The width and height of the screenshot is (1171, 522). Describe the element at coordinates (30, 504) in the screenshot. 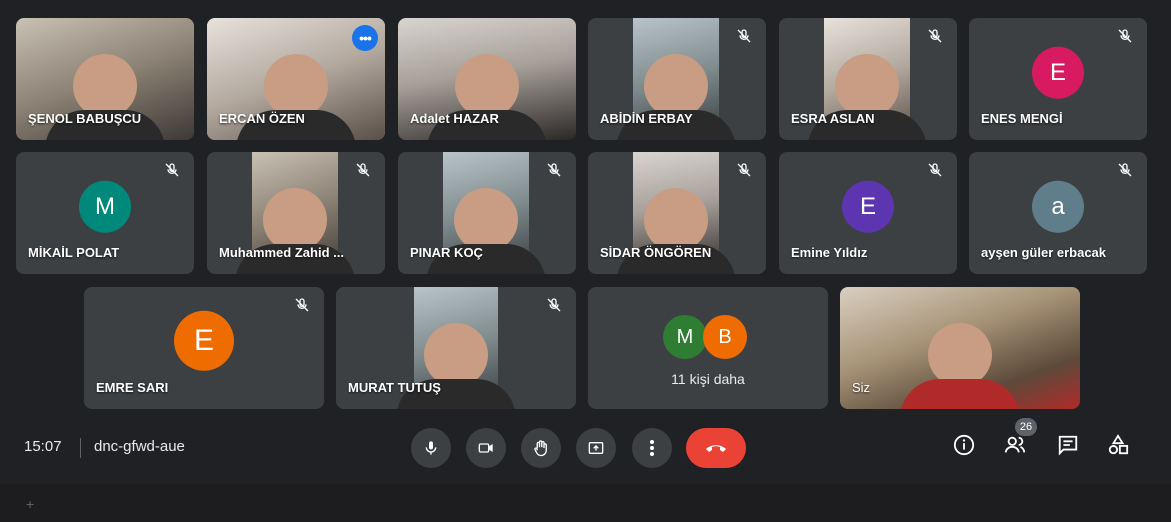

I see `plus-icon: +` at that location.